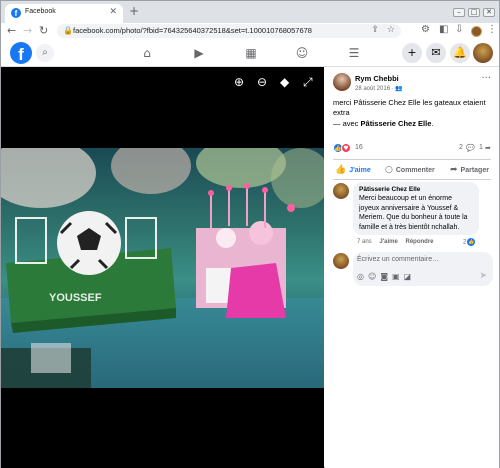 Image resolution: width=500 pixels, height=468 pixels. Describe the element at coordinates (443, 29) in the screenshot. I see `sidepanel-icon: ◧` at that location.